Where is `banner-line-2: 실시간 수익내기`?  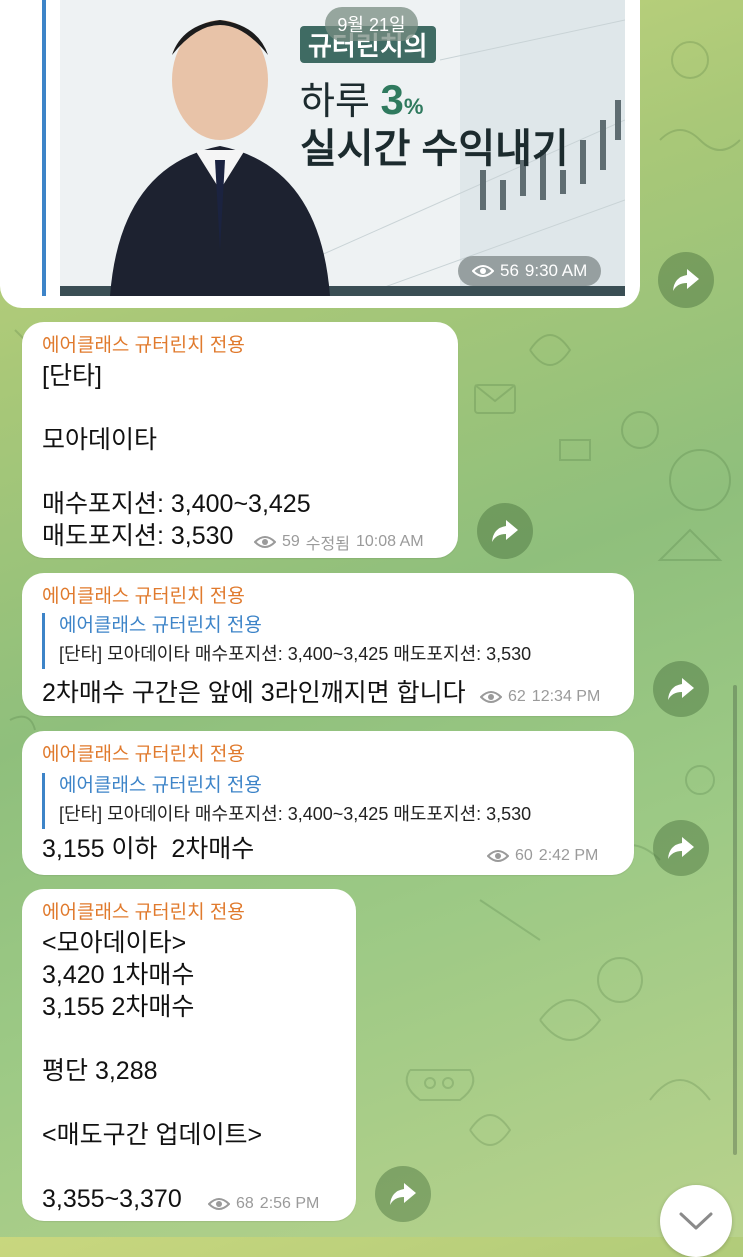
banner-line-2: 실시간 수익내기 is located at coordinates (434, 149).